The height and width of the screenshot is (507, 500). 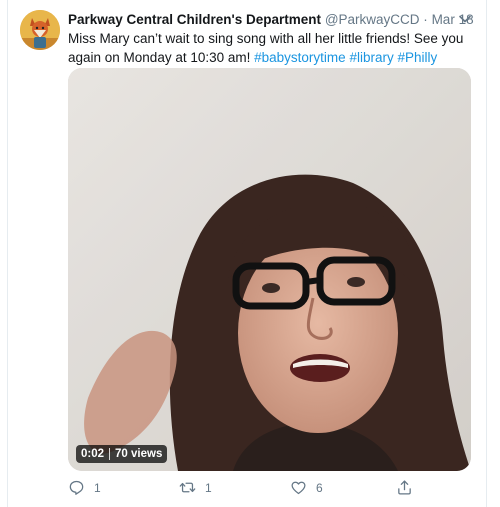 I want to click on like-button: 6, so click(x=306, y=487).